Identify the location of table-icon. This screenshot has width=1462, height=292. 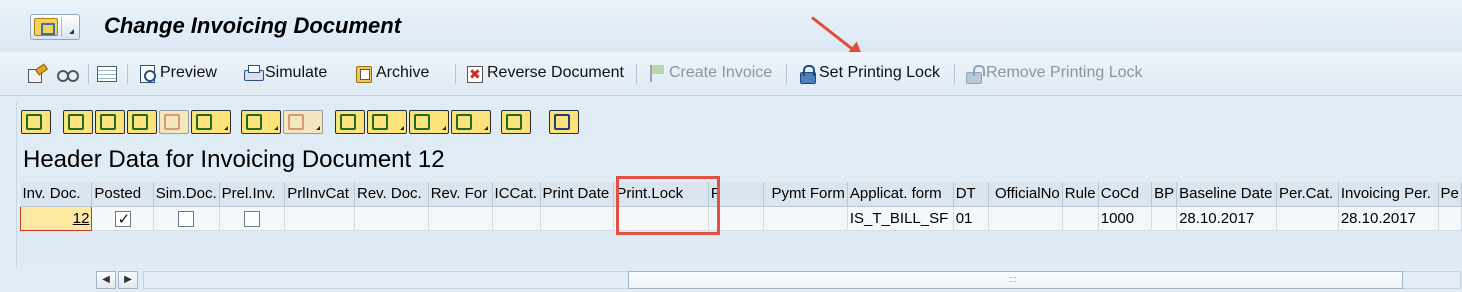
(106, 73).